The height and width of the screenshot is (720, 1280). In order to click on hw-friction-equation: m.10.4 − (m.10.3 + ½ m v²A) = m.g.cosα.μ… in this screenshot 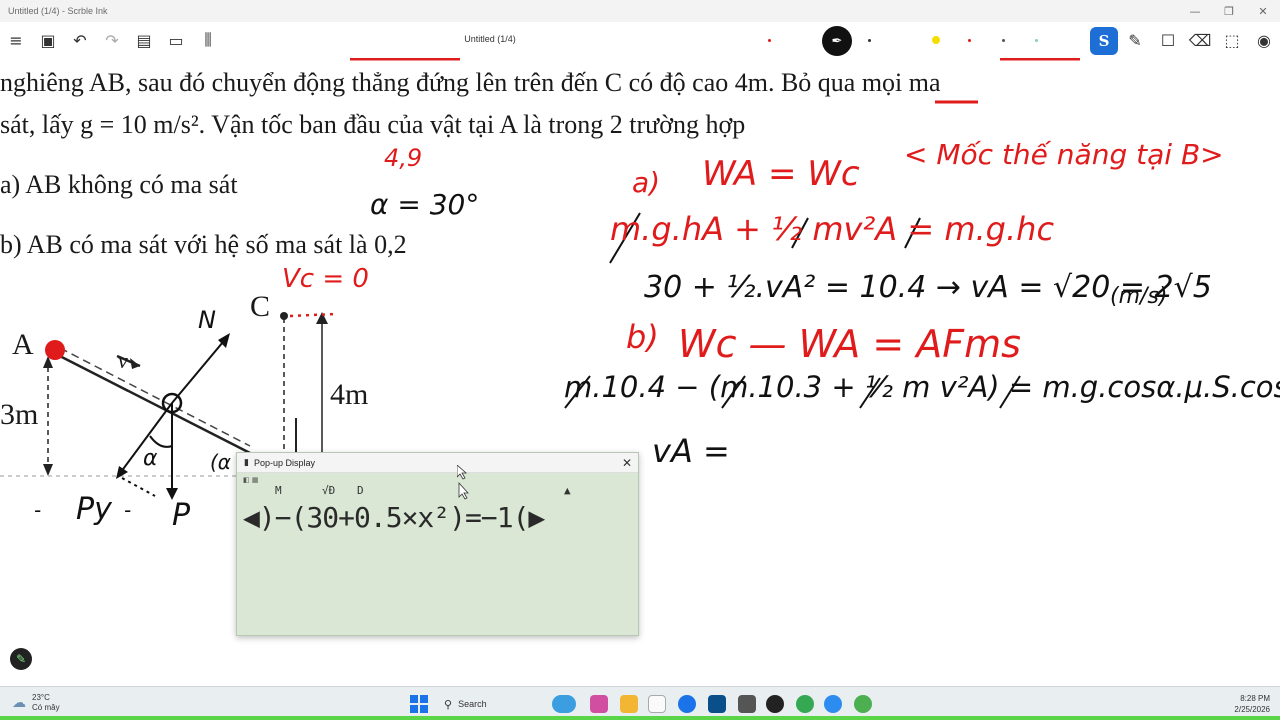, I will do `click(922, 387)`.